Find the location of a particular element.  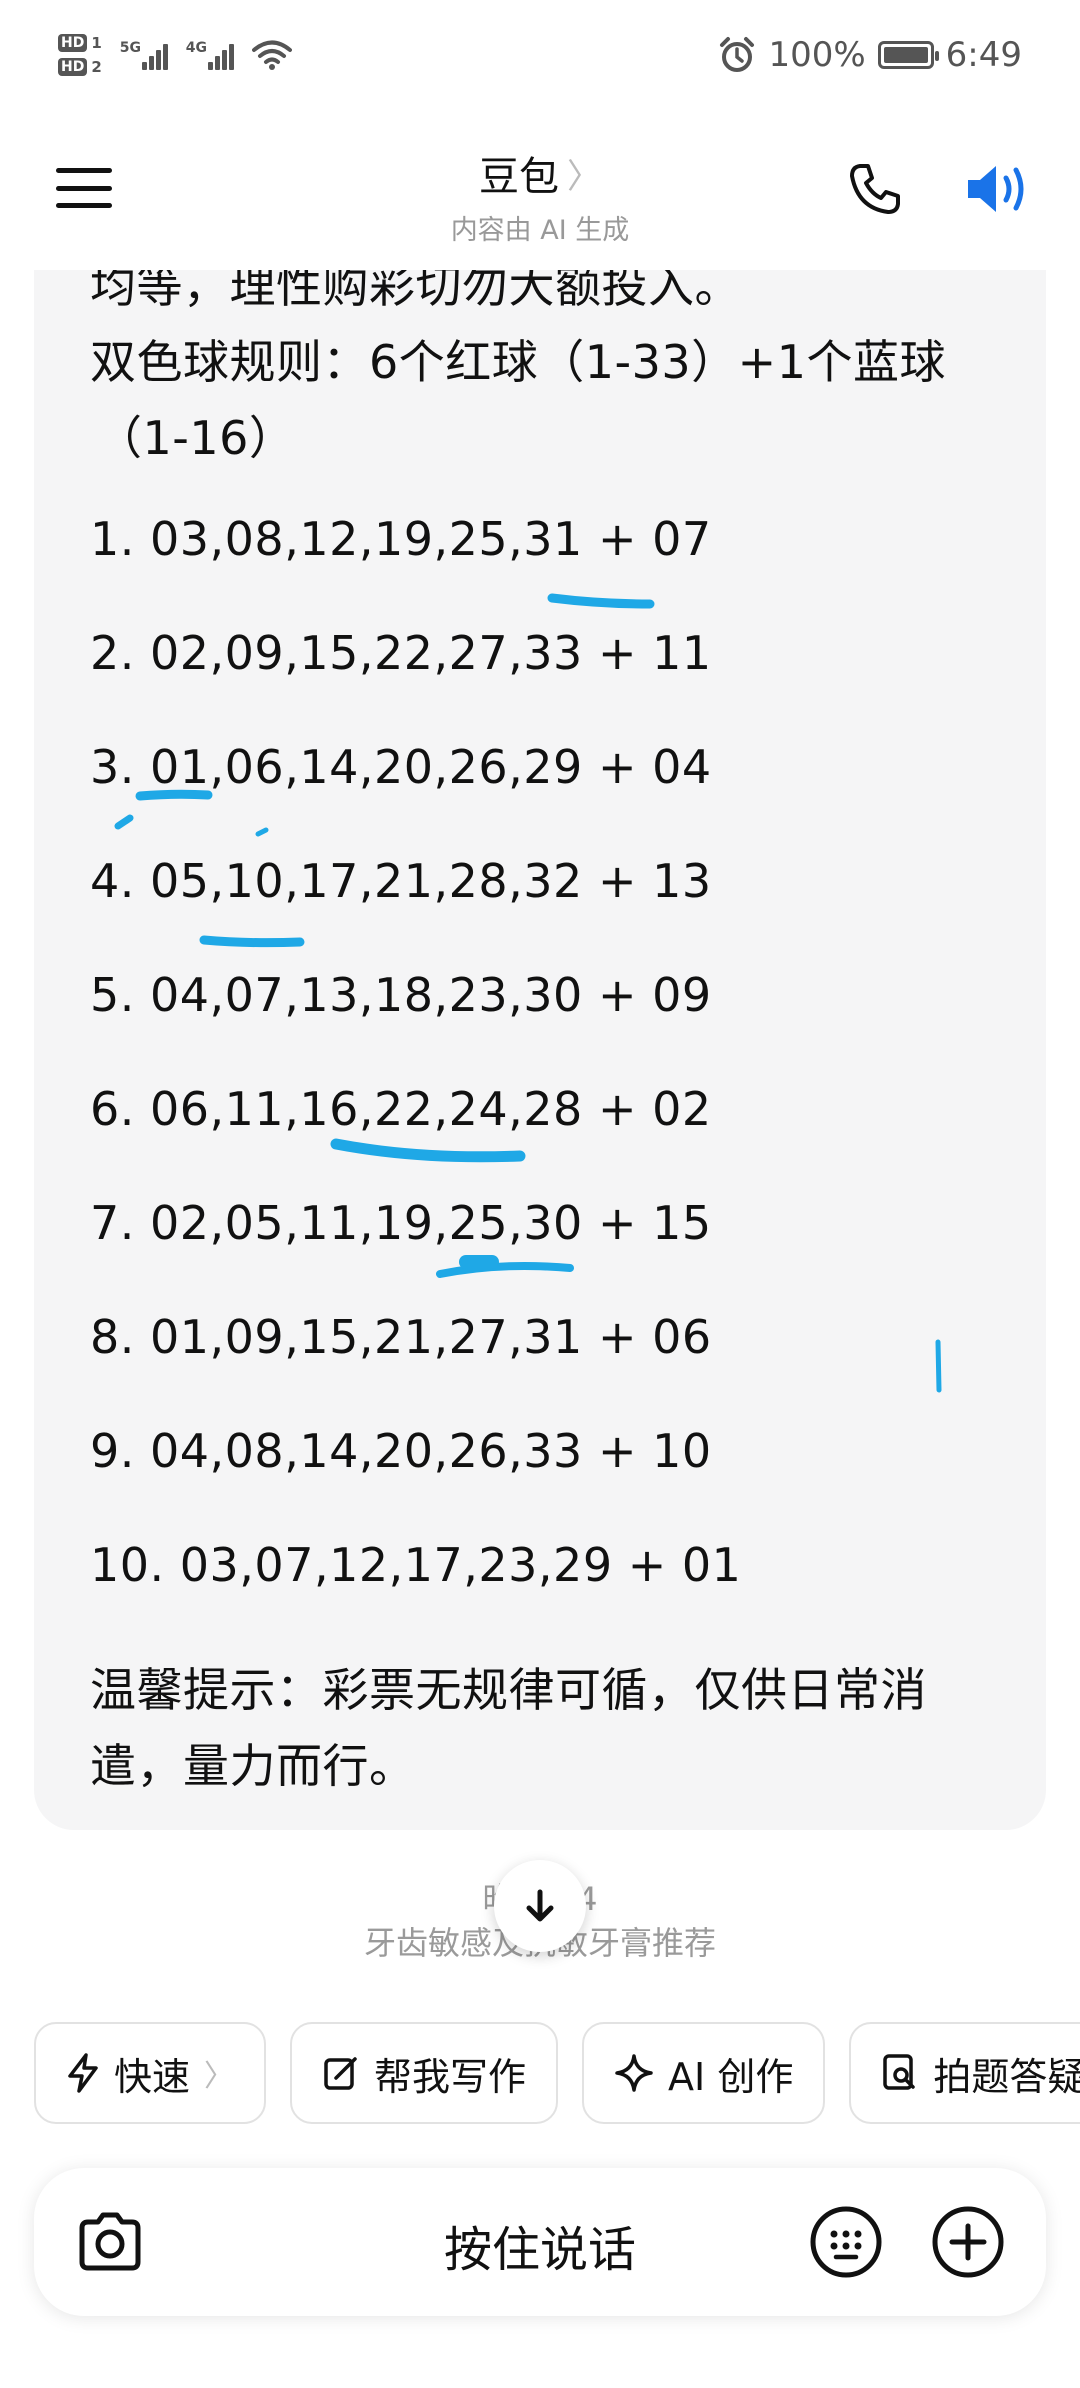

hold-to-talk-button: 按住说话 is located at coordinates (540, 2245).